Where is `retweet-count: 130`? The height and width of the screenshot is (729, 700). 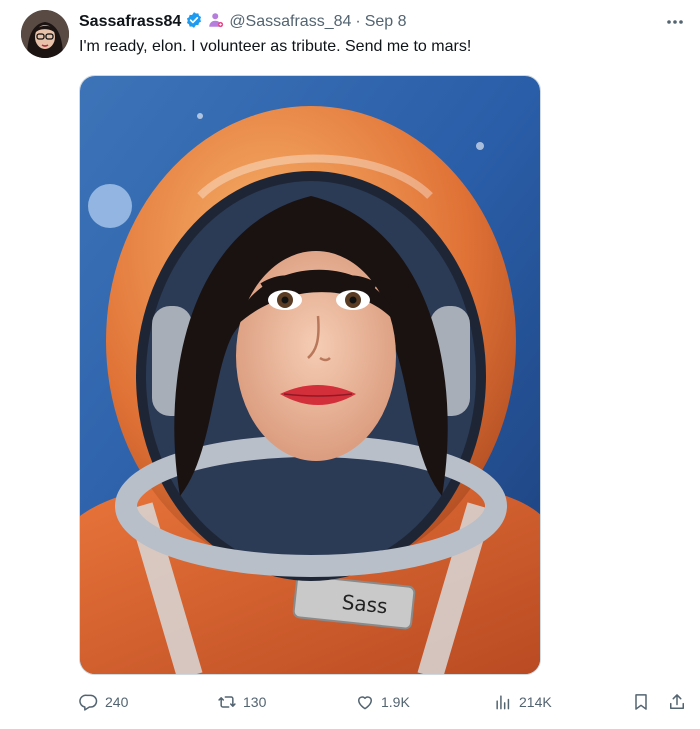
retweet-count: 130 is located at coordinates (255, 702).